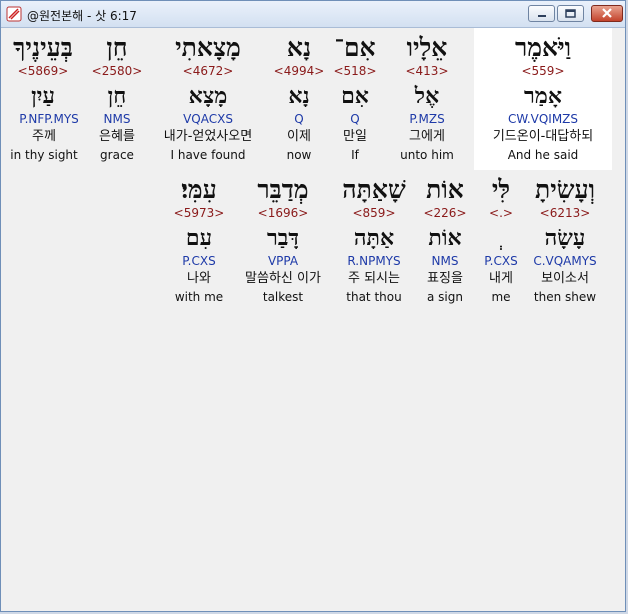  What do you see at coordinates (427, 71) in the screenshot?
I see `strong-number: <413>` at bounding box center [427, 71].